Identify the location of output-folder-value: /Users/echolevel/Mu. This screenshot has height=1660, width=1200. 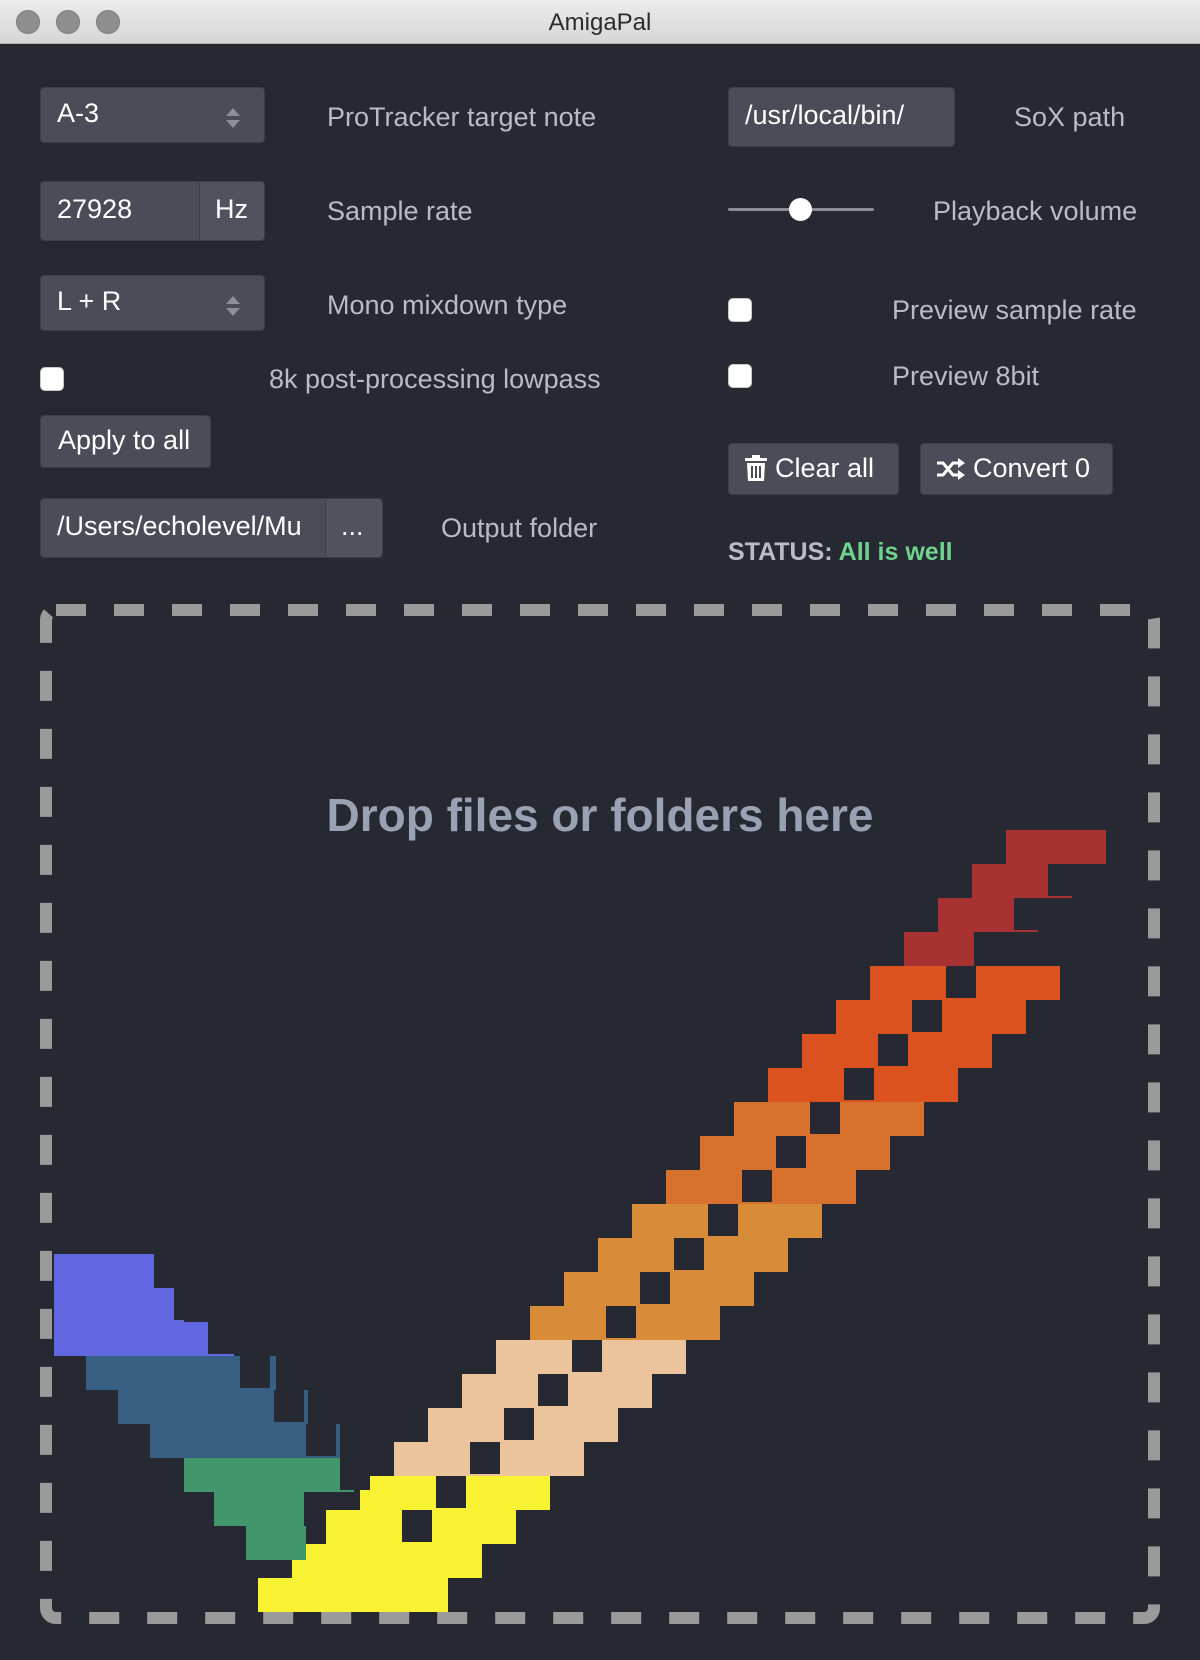
(179, 526).